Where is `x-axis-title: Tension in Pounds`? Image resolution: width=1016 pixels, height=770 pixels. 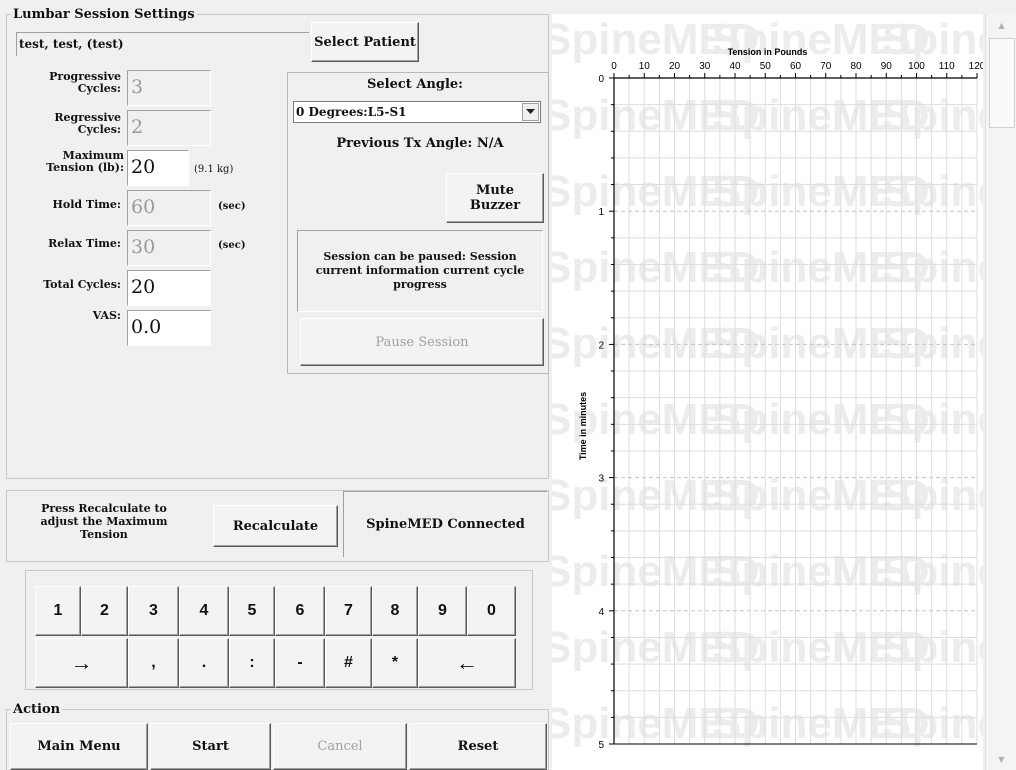
x-axis-title: Tension in Pounds is located at coordinates (768, 52).